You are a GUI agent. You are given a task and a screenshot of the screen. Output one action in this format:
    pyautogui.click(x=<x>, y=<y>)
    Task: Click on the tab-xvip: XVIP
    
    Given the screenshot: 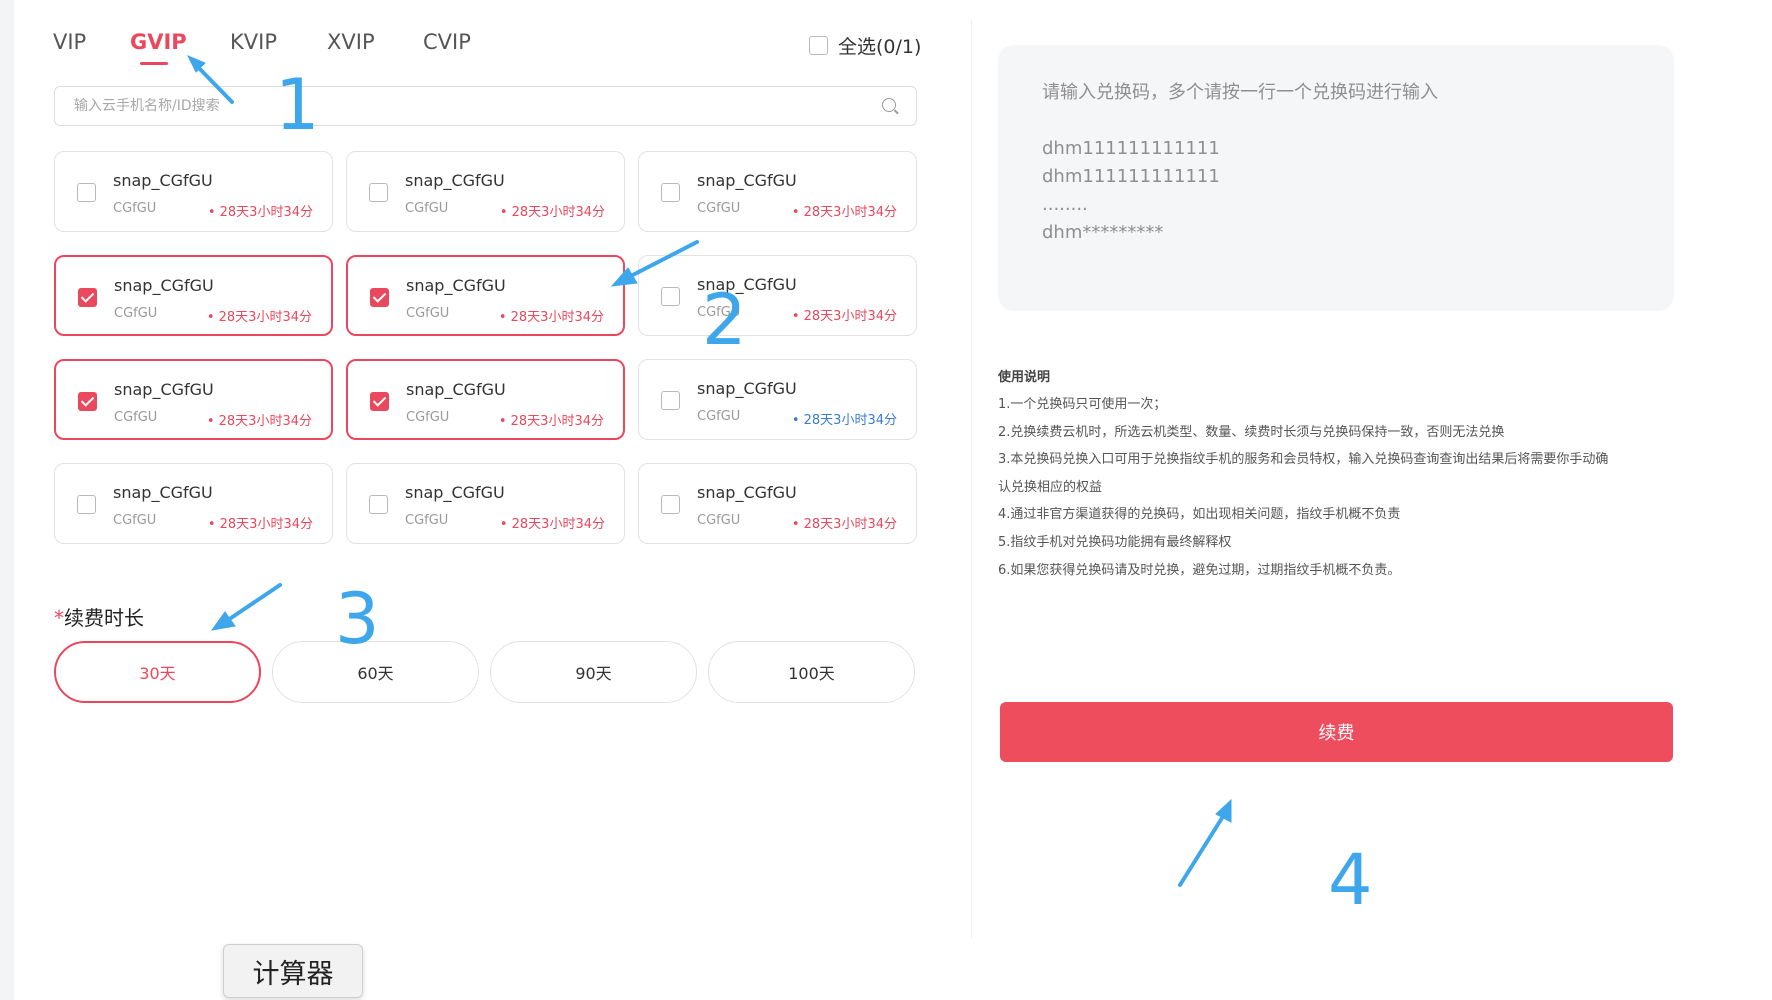 What is the action you would take?
    pyautogui.click(x=351, y=42)
    